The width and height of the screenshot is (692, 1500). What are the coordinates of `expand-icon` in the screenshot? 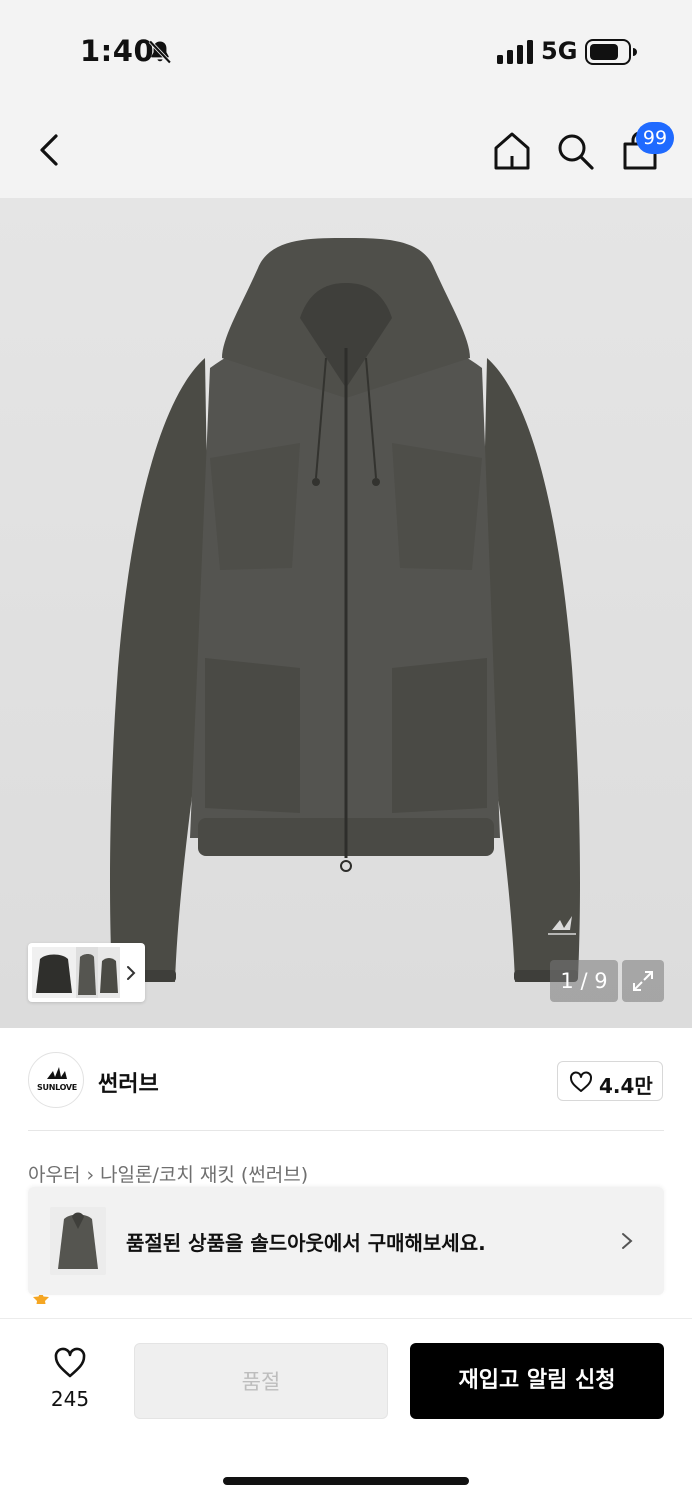 It's located at (643, 981).